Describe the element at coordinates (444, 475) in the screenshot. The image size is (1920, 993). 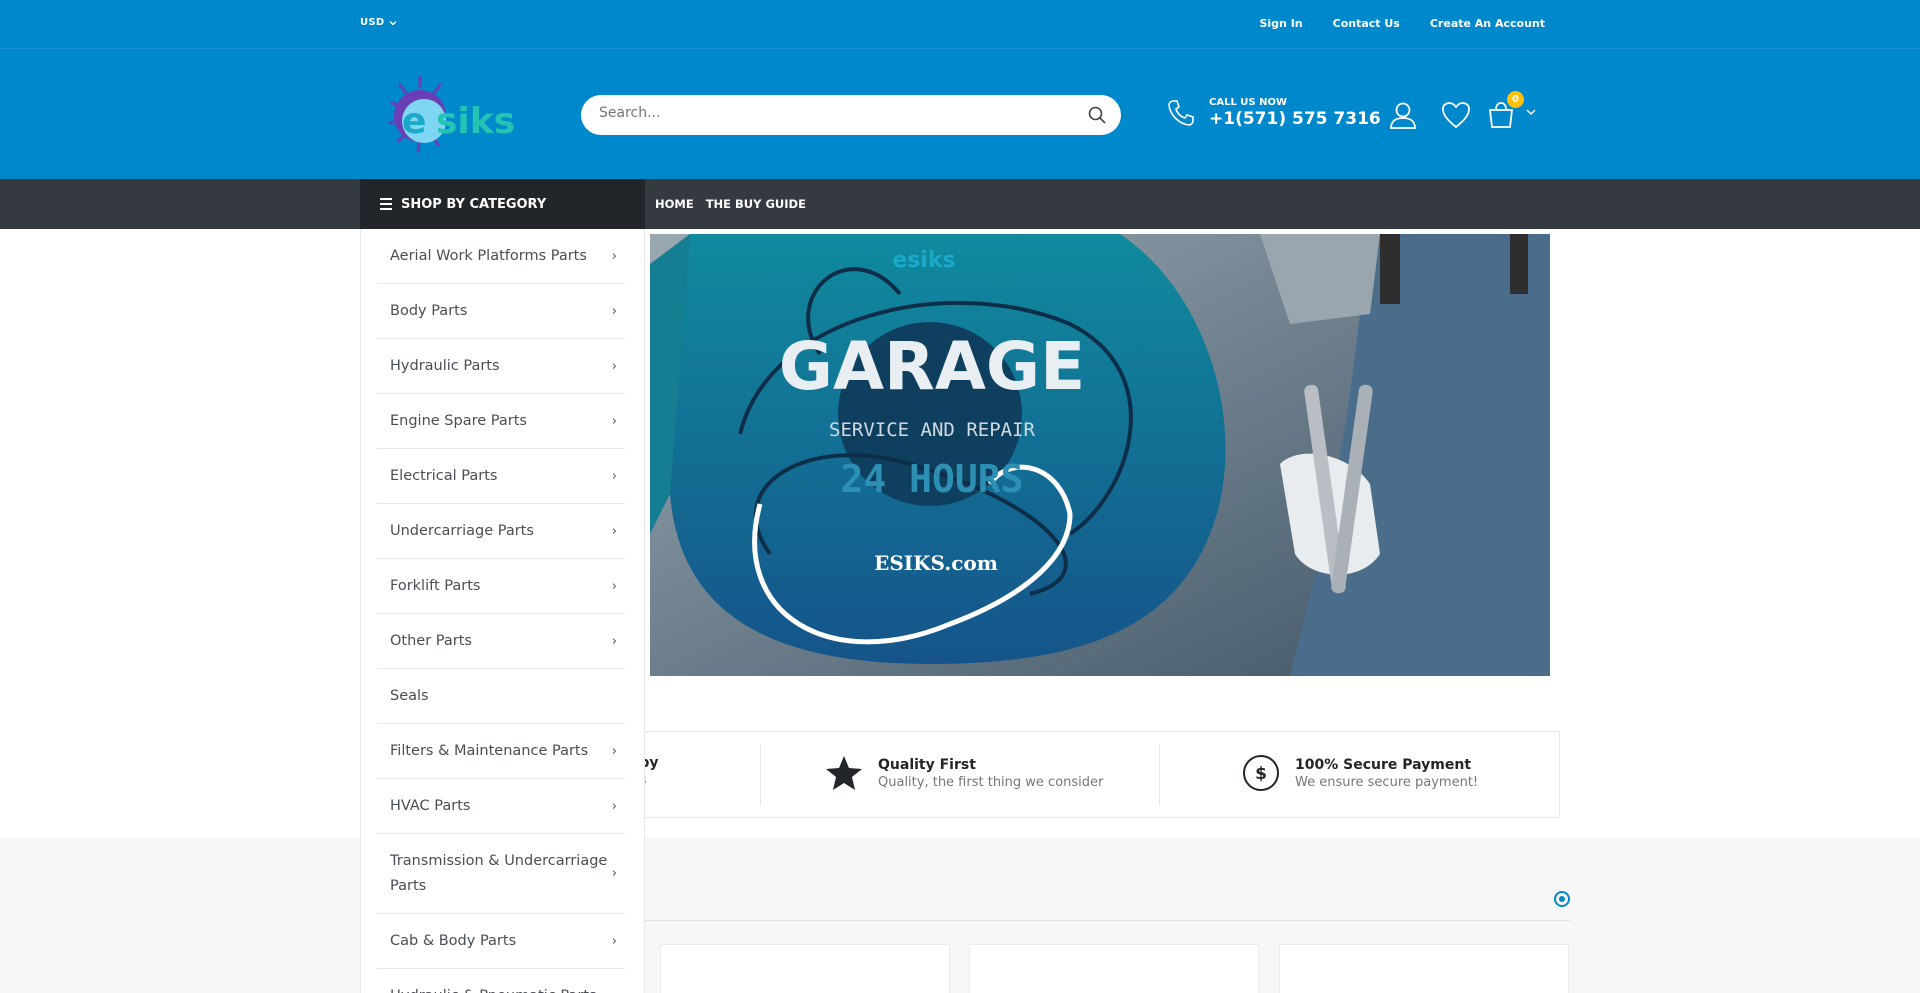
I see `category-label: Electrical Parts` at that location.